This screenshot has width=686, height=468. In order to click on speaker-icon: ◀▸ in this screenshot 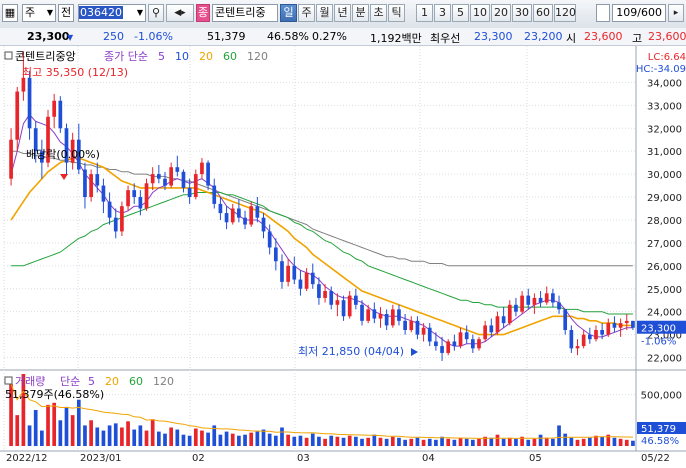, I will do `click(180, 13)`.